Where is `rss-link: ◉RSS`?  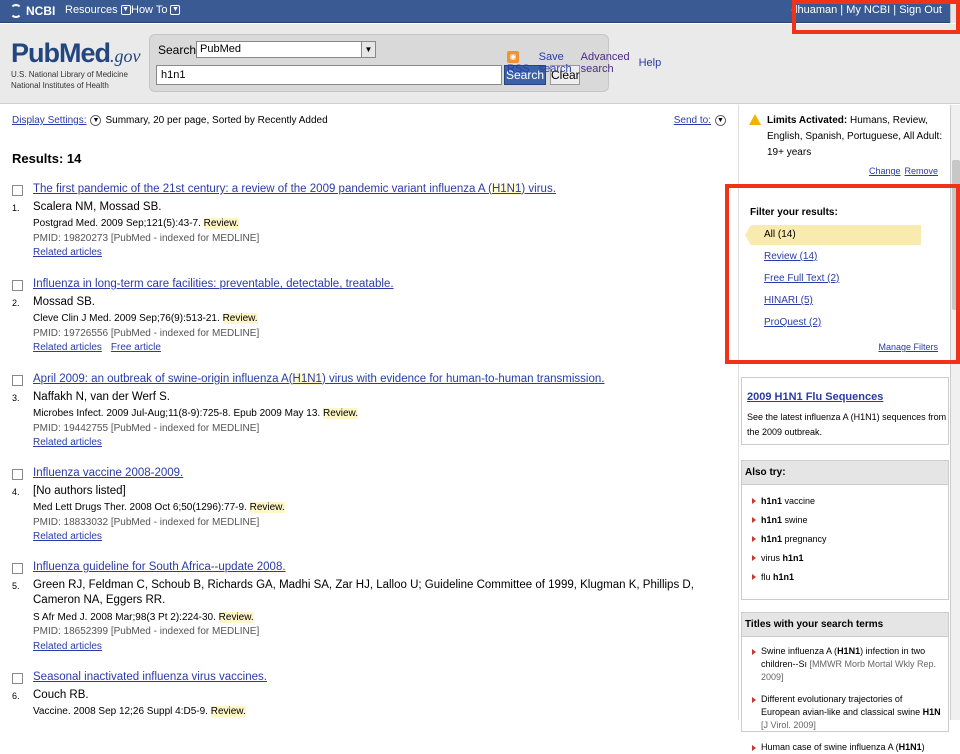
rss-link: ◉RSS is located at coordinates (518, 62).